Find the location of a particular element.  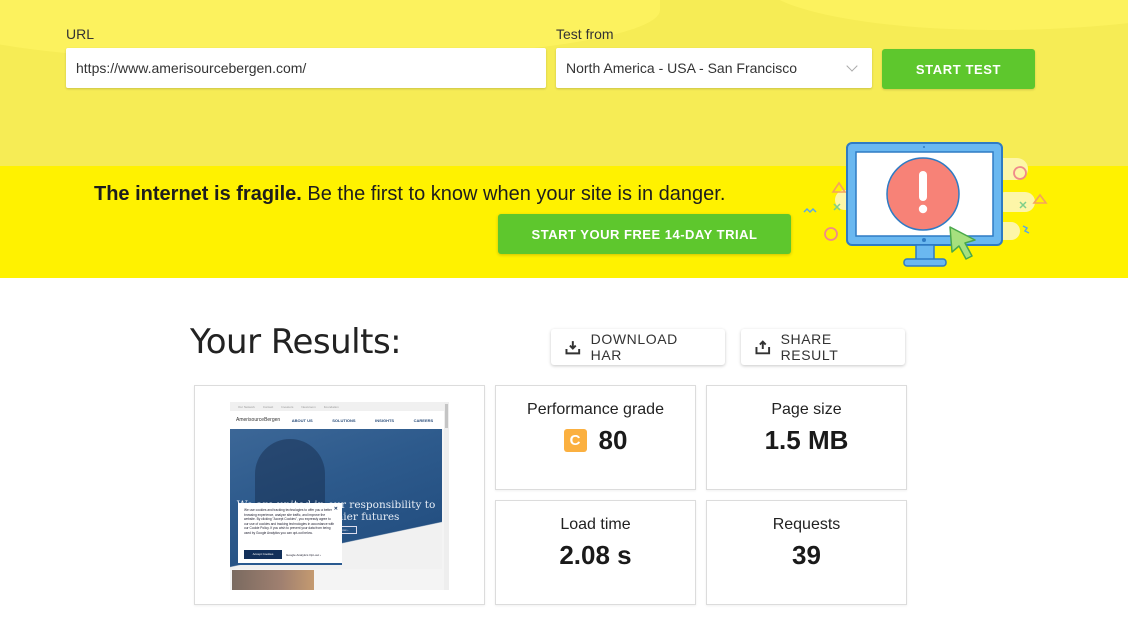

test-location-select: North America - USA - San Francisco is located at coordinates (714, 68).